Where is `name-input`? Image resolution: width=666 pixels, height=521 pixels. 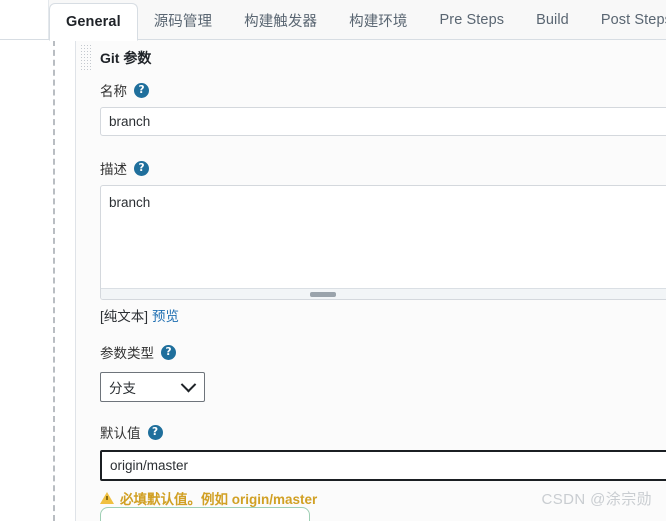
name-input is located at coordinates (383, 121).